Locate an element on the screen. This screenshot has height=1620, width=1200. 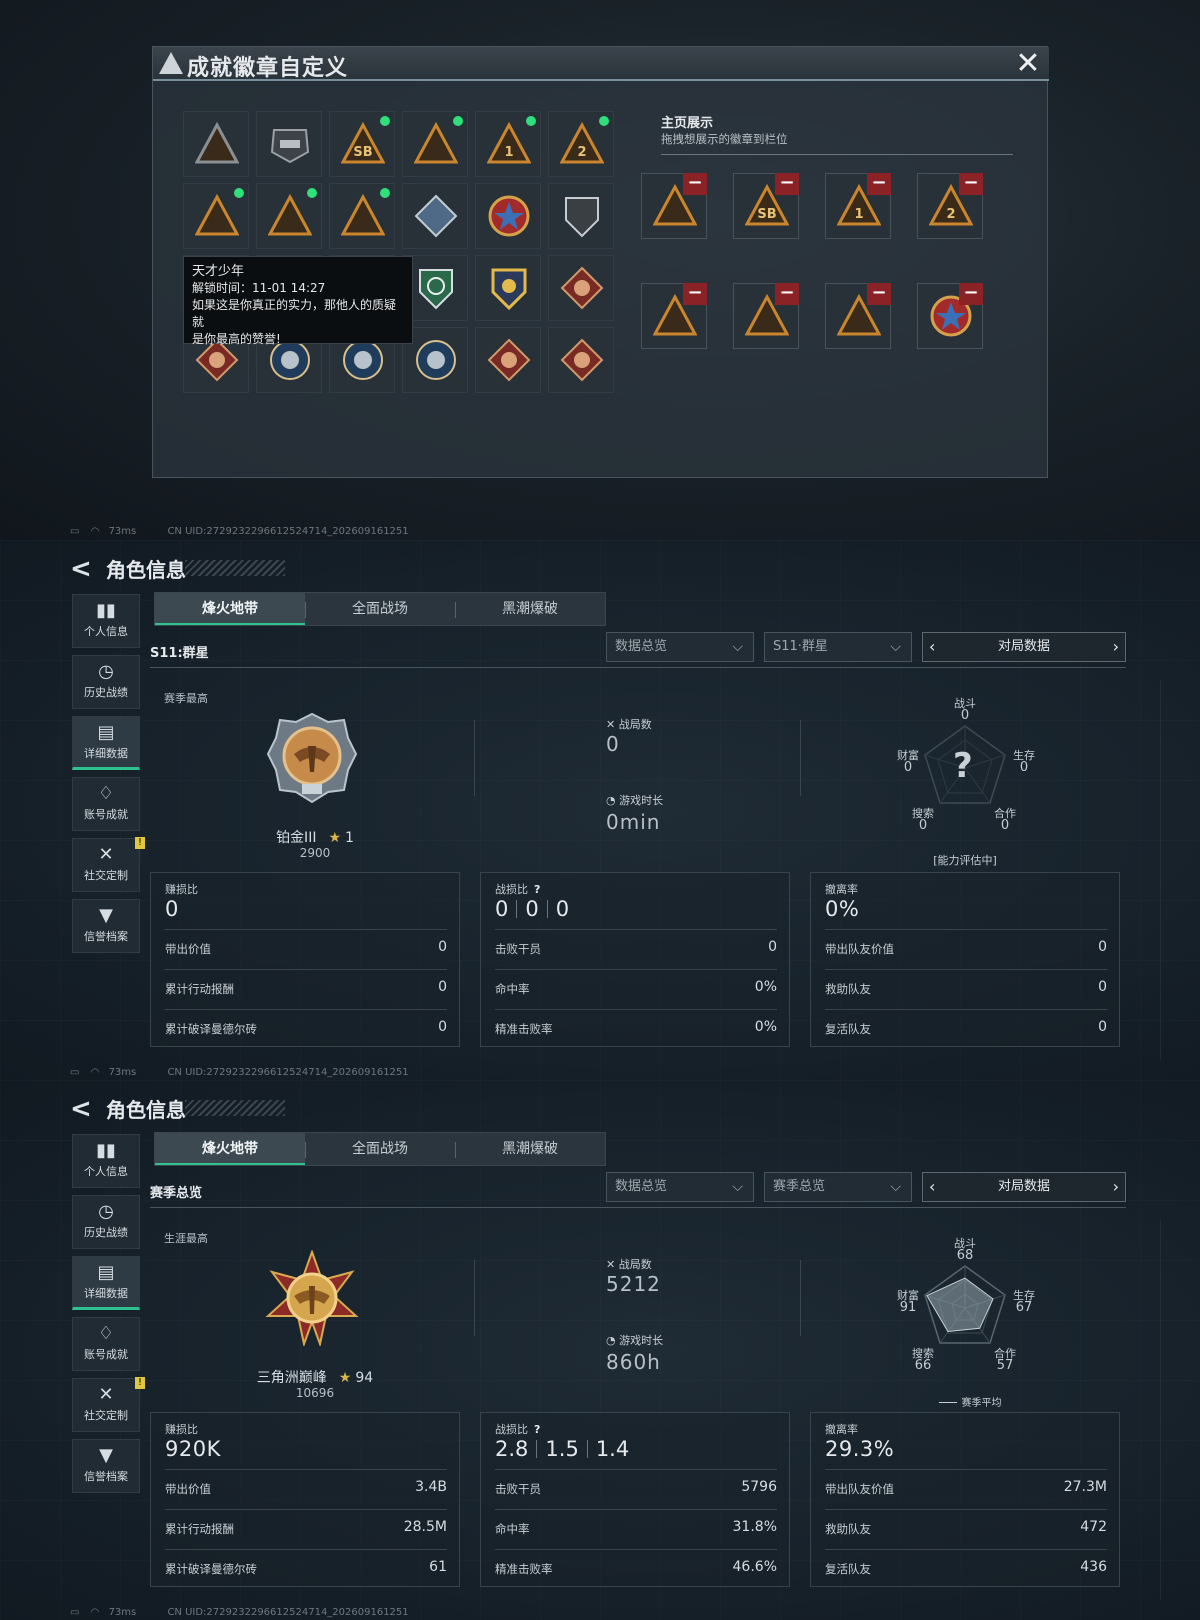
season-dropdown: S11·群星 ⌵ is located at coordinates (838, 647).